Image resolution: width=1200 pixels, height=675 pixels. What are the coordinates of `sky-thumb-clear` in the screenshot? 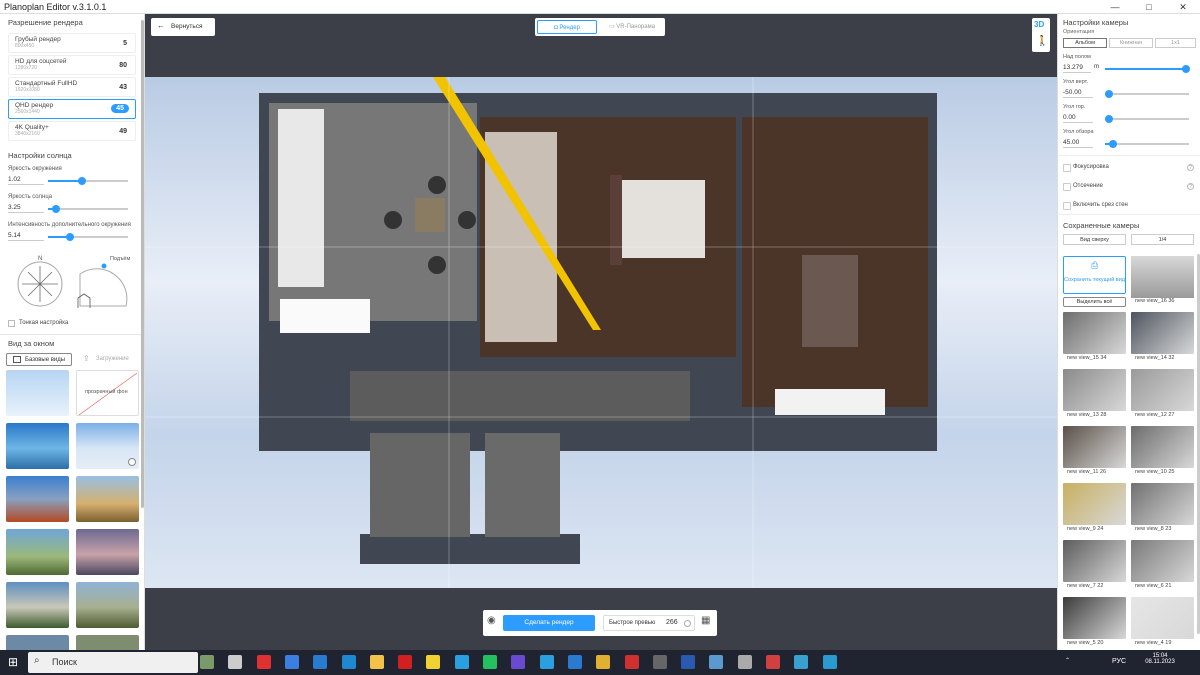 It's located at (37, 393).